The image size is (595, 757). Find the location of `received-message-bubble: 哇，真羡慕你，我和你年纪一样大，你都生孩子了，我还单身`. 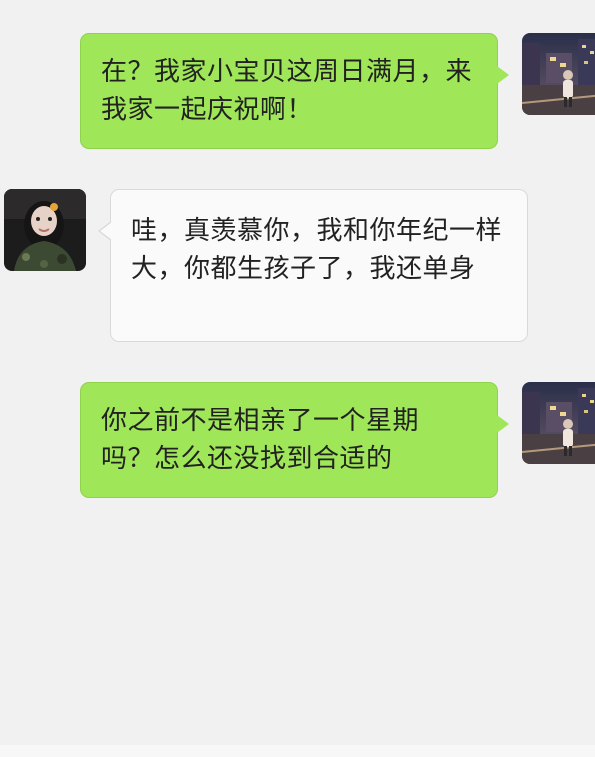

received-message-bubble: 哇，真羡慕你，我和你年纪一样大，你都生孩子了，我还单身 is located at coordinates (313, 265).